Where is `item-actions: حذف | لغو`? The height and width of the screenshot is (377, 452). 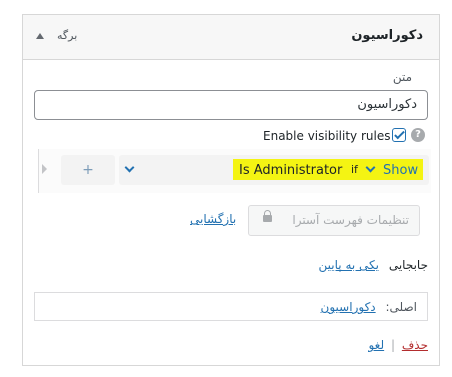 item-actions: حذف | لغو is located at coordinates (398, 345).